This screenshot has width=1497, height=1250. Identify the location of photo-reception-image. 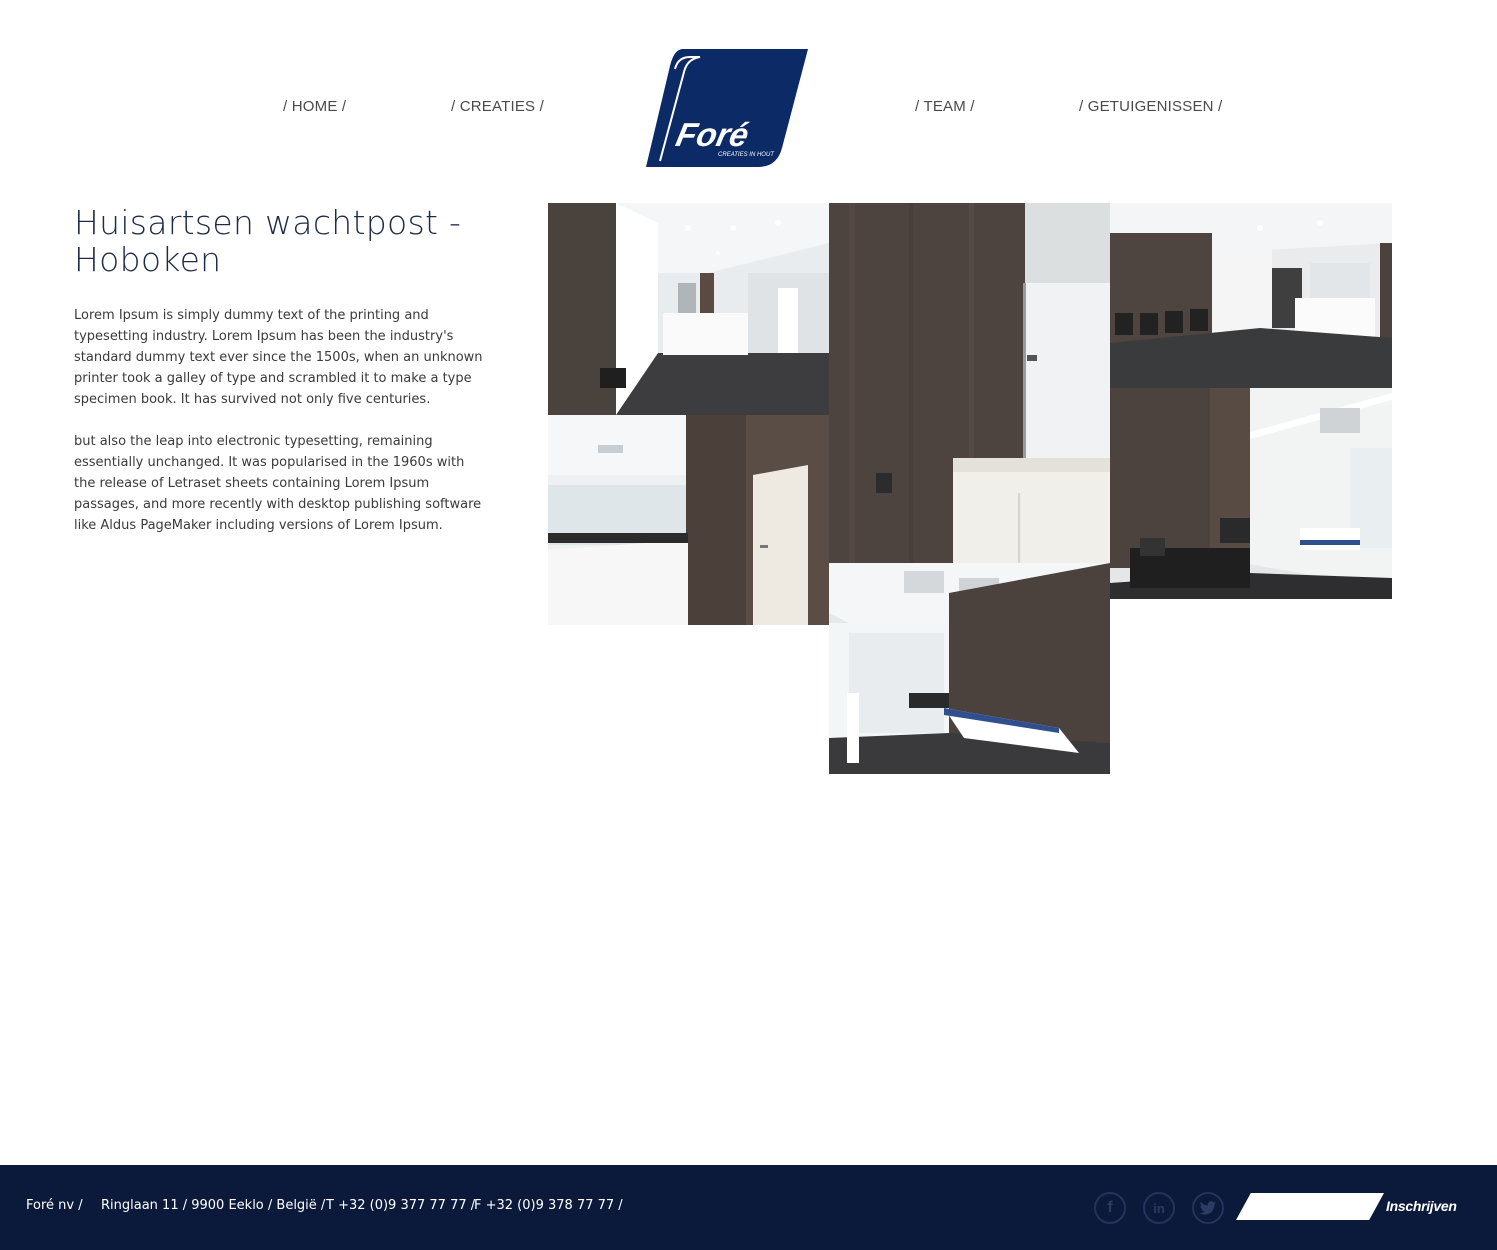
(688, 309).